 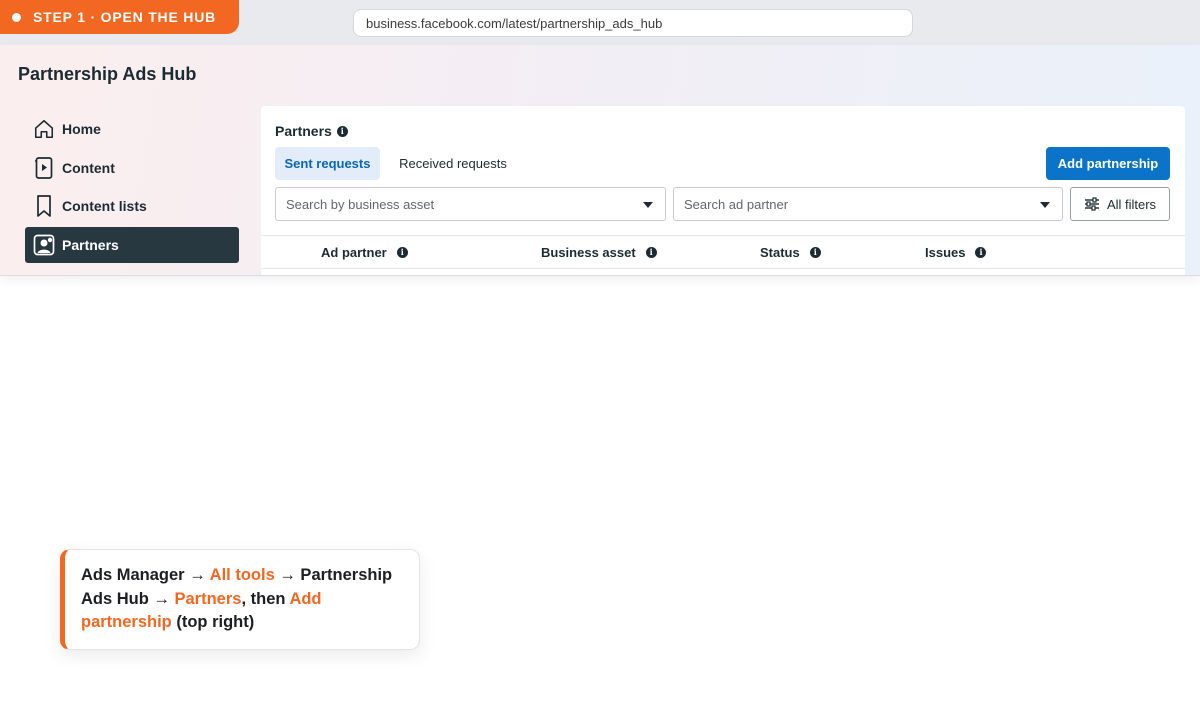 What do you see at coordinates (868, 204) in the screenshot?
I see `ad-partner-search: Search ad partner` at bounding box center [868, 204].